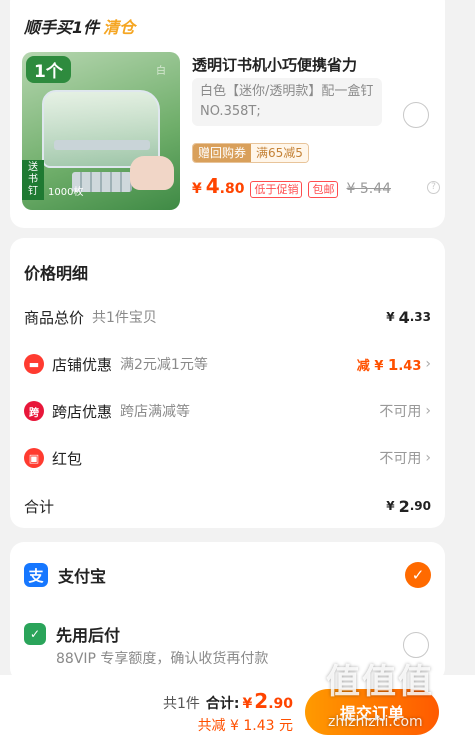 The height and width of the screenshot is (740, 475). I want to click on product-spec: 白色【迷你/透明款】配一盒钉 NO.358T;, so click(287, 102).